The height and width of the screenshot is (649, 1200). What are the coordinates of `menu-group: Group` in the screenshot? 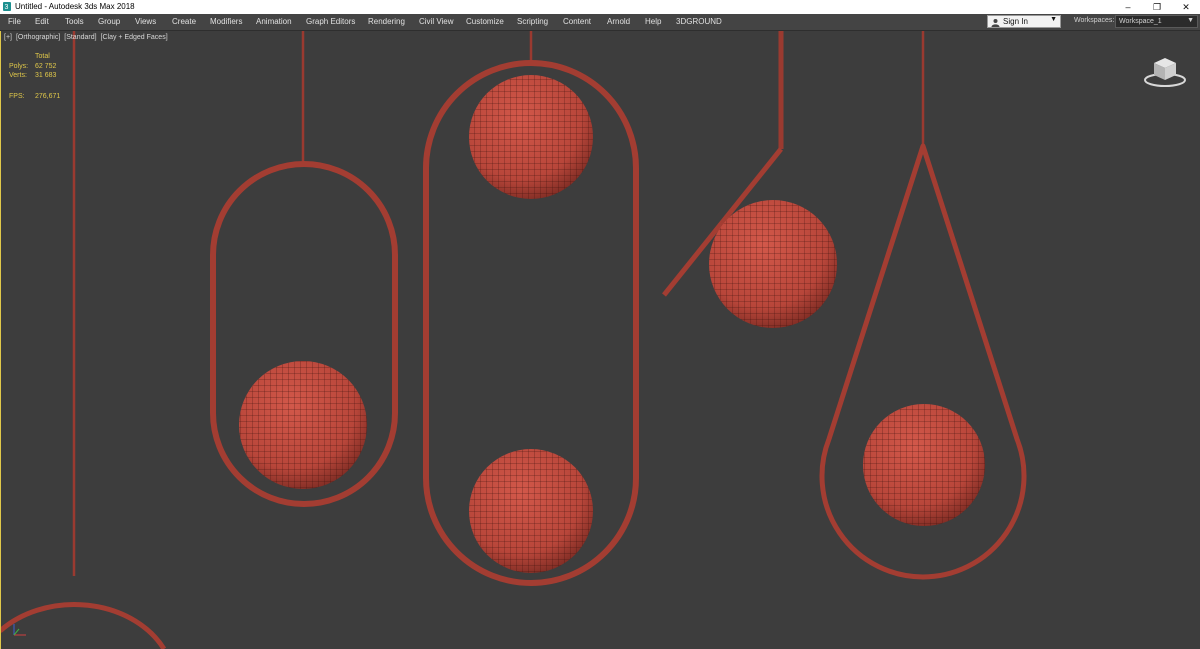 It's located at (109, 21).